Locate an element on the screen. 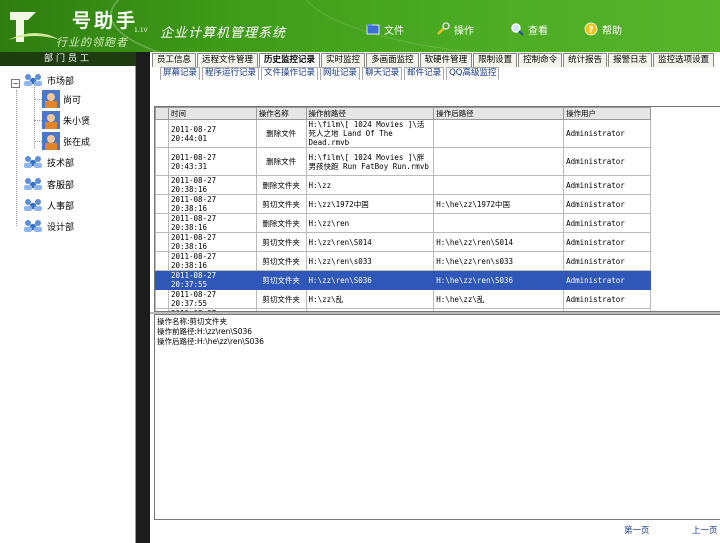 The image size is (720, 543). tab-commands: 控制命令 is located at coordinates (540, 60).